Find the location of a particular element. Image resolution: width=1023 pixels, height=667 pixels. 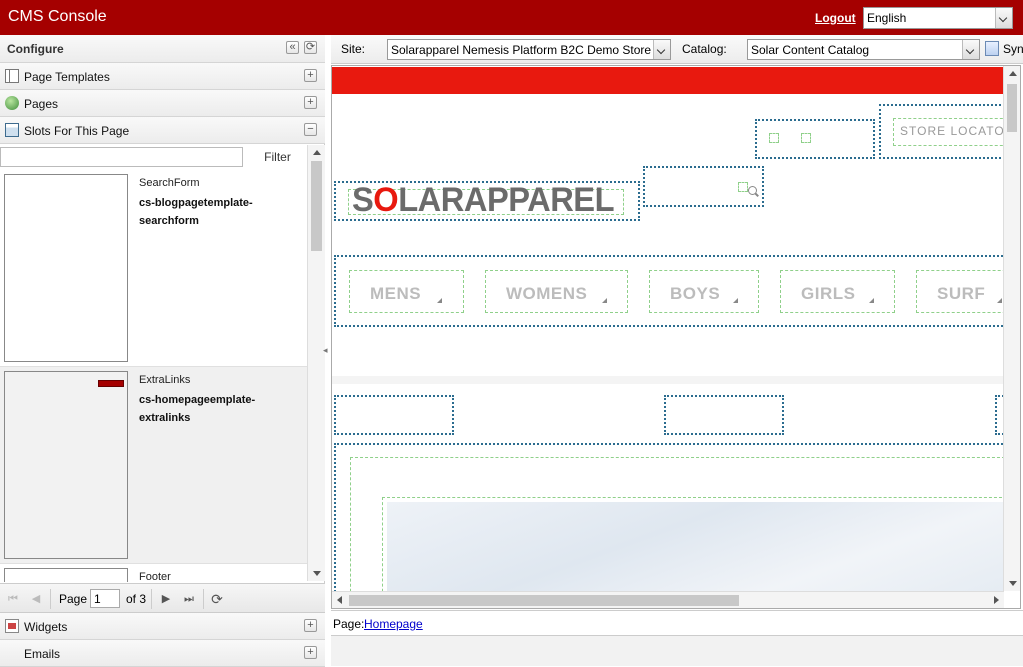

nav-label: WOMENS is located at coordinates (547, 293).